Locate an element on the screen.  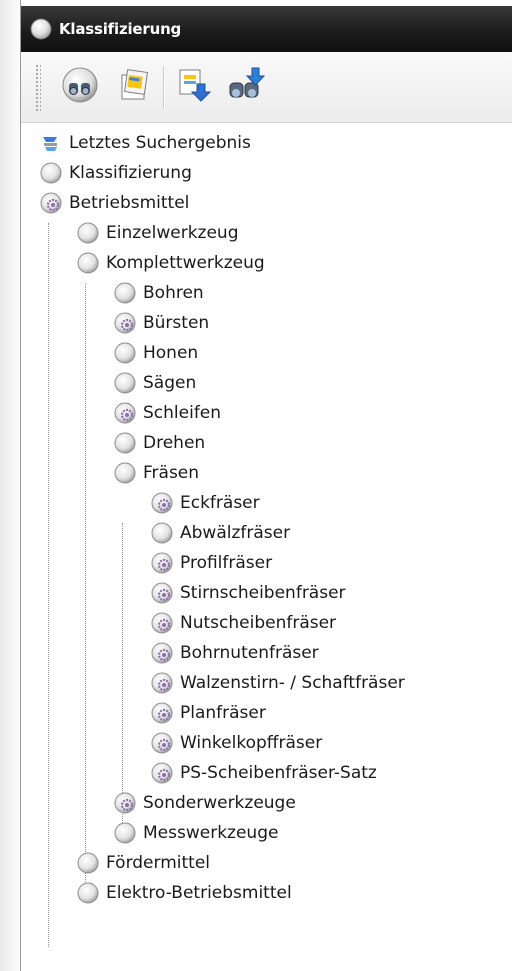
tree-node-label: Planfräser is located at coordinates (223, 713).